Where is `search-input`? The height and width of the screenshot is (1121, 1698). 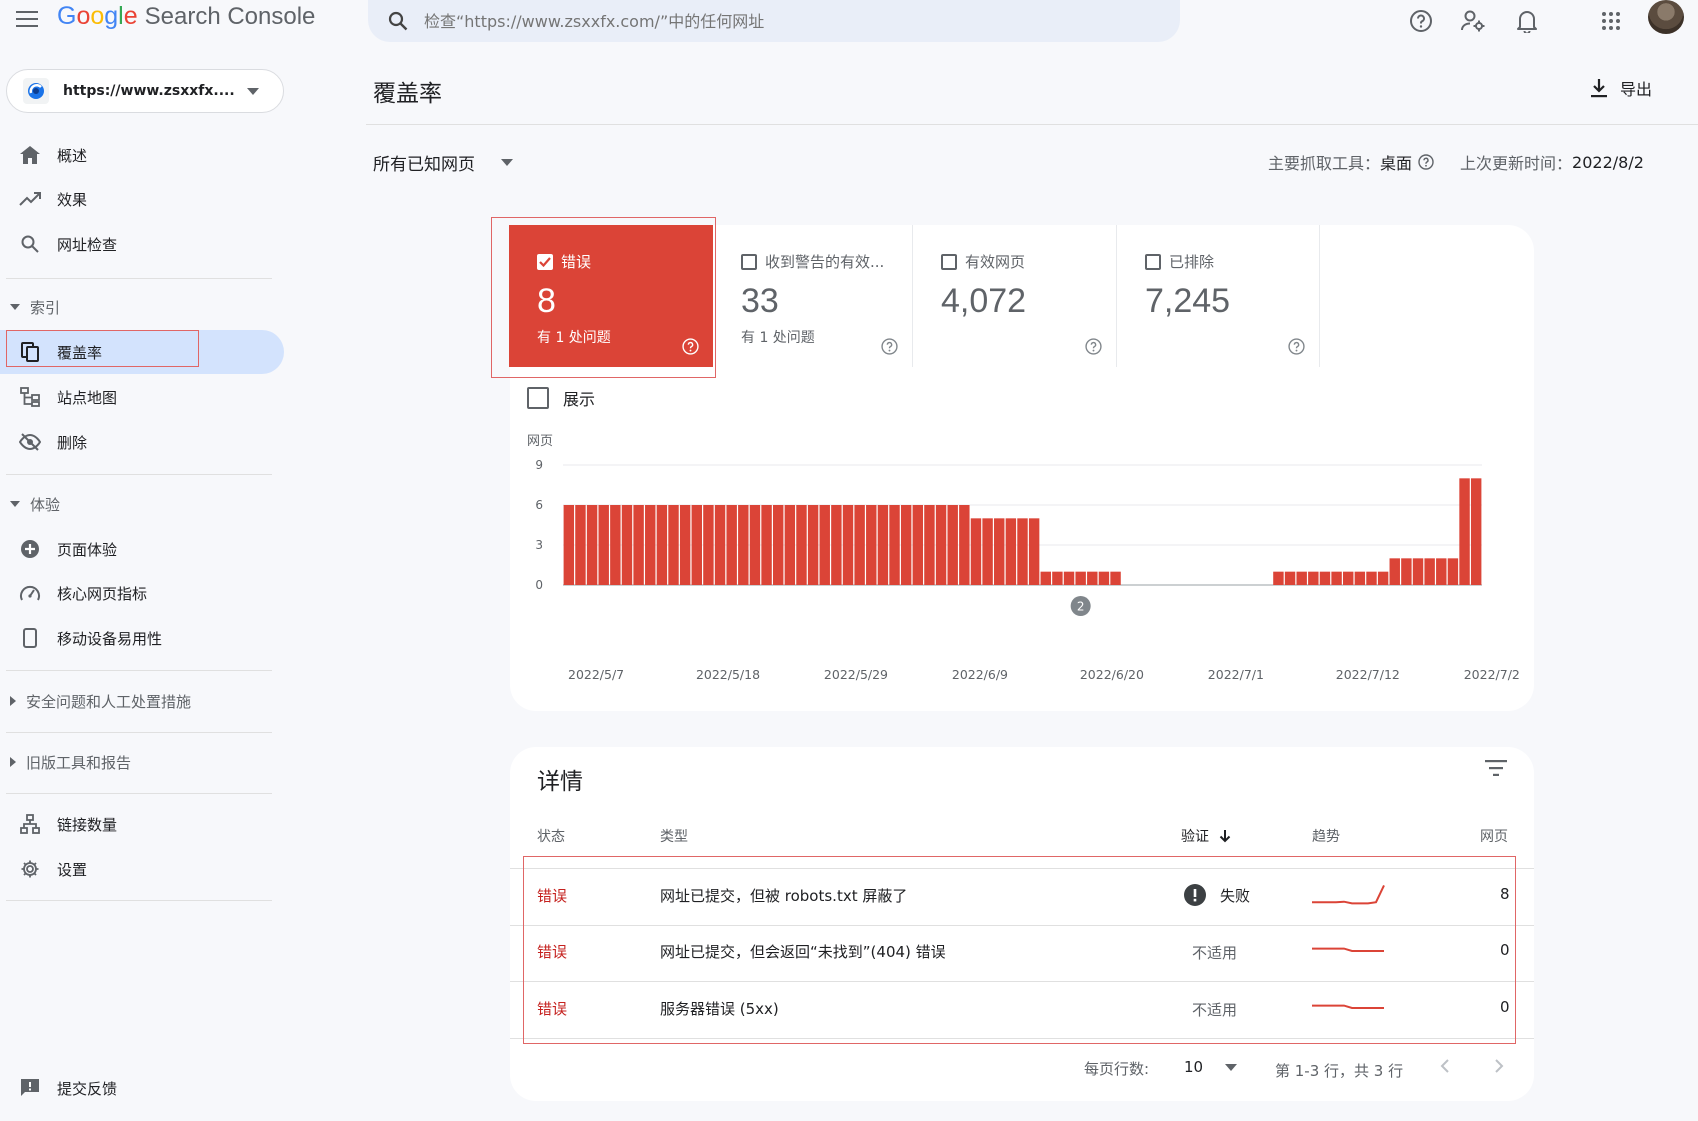
search-input is located at coordinates (774, 21).